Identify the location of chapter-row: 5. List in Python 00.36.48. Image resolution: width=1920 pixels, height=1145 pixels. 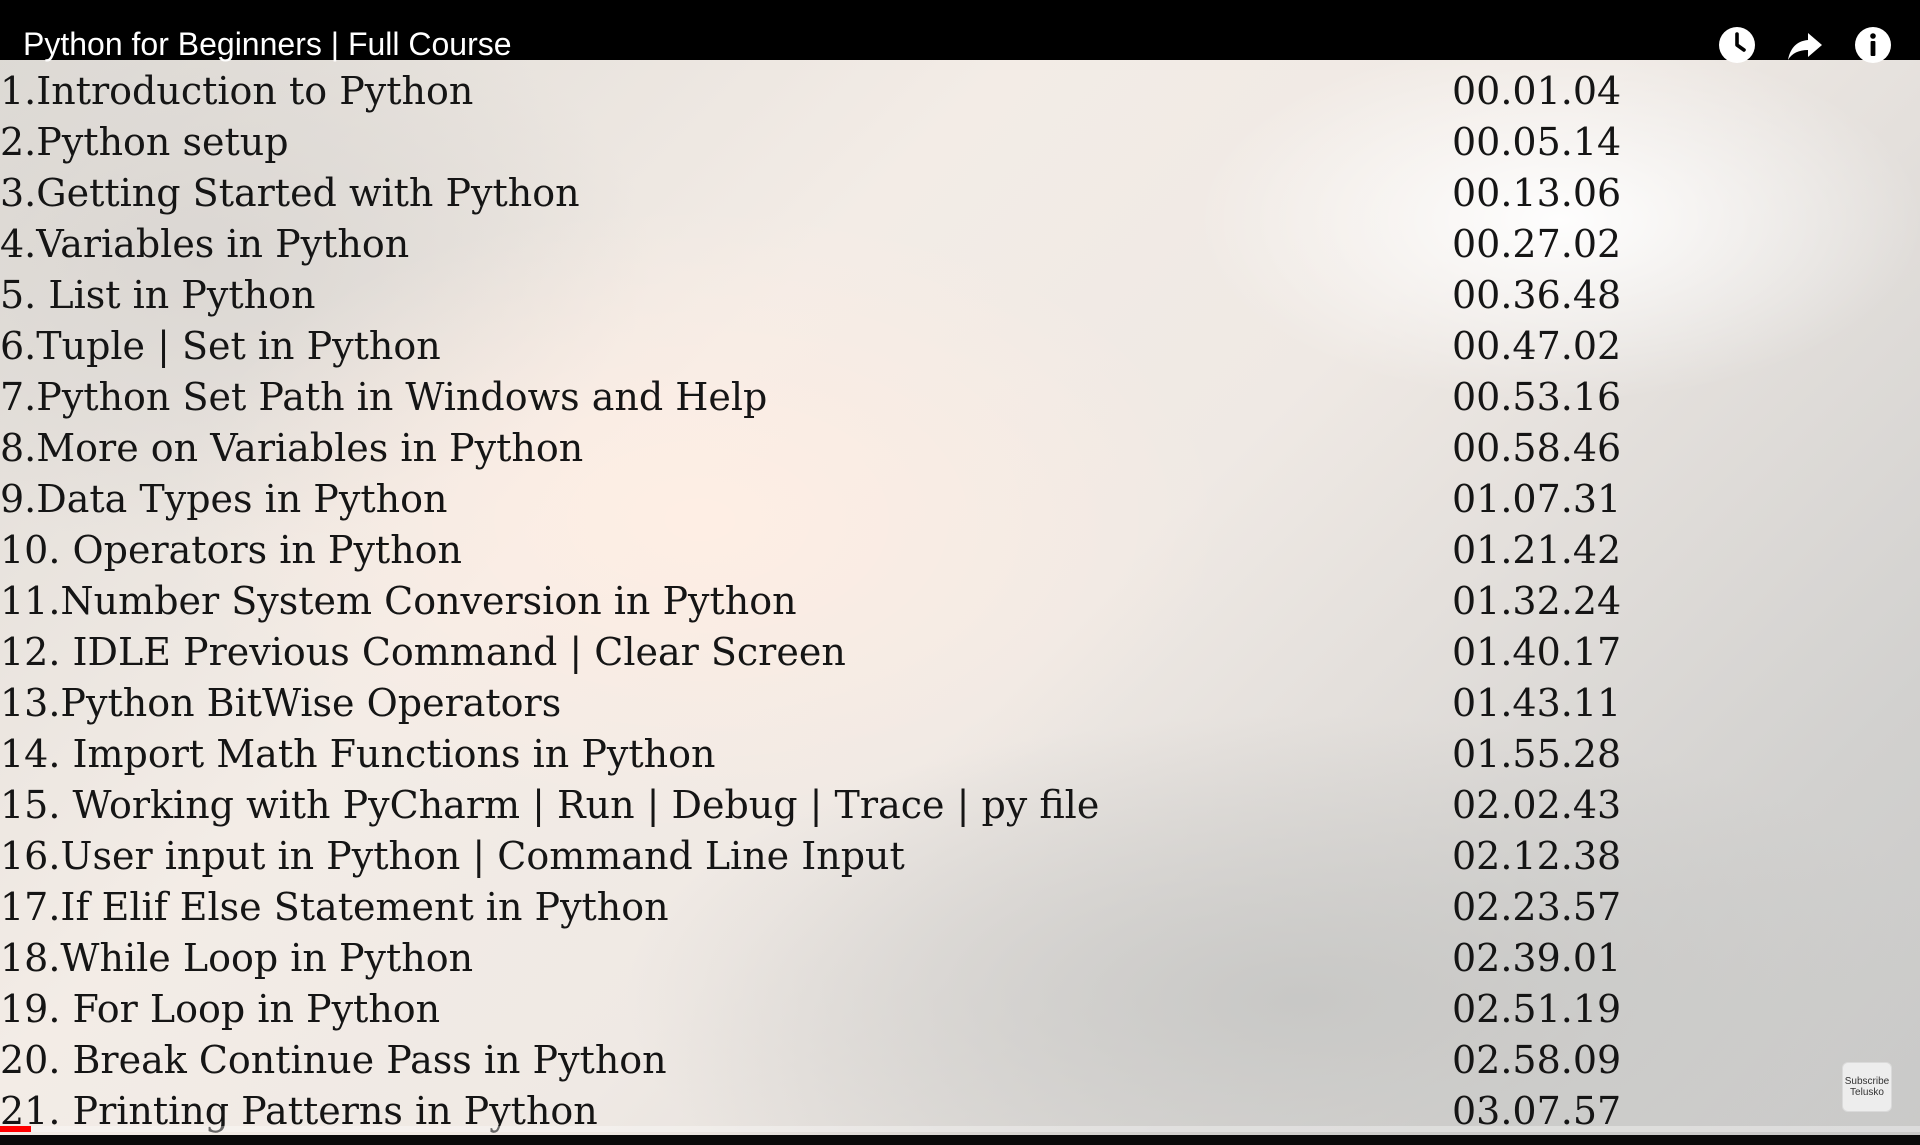
(840, 295).